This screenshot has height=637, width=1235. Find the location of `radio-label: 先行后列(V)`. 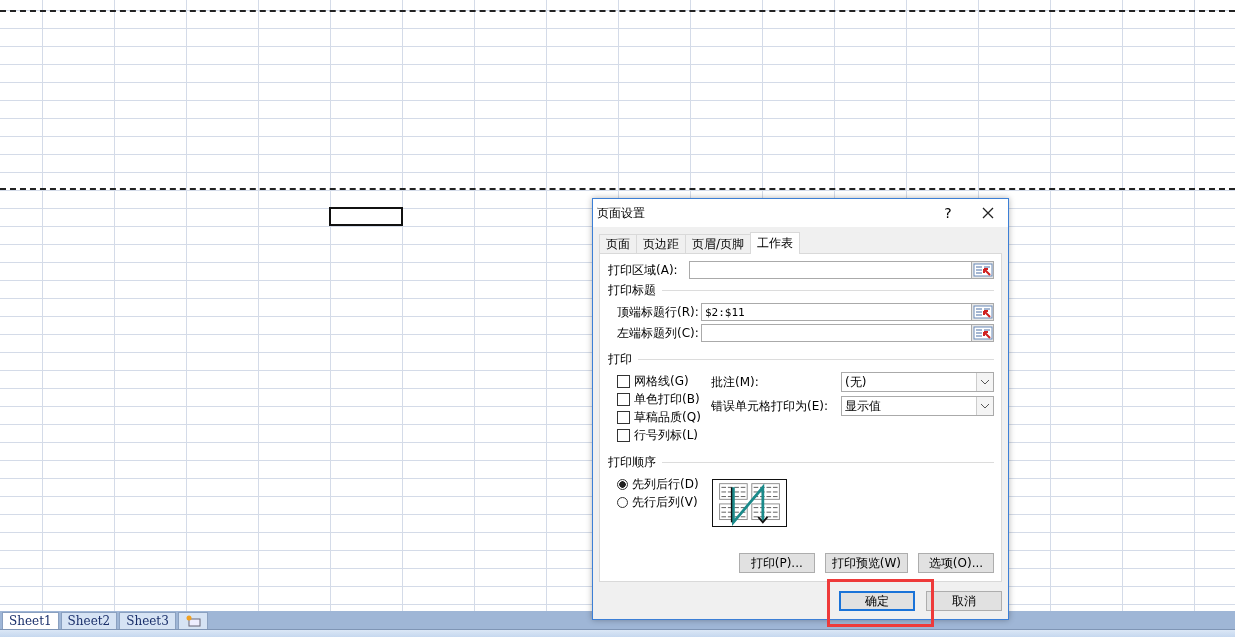

radio-label: 先行后列(V) is located at coordinates (665, 502).